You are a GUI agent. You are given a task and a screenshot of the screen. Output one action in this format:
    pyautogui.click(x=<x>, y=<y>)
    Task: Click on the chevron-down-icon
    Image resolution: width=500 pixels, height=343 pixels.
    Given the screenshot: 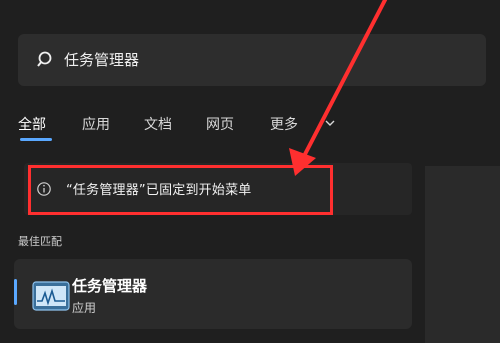 What is the action you would take?
    pyautogui.click(x=330, y=123)
    